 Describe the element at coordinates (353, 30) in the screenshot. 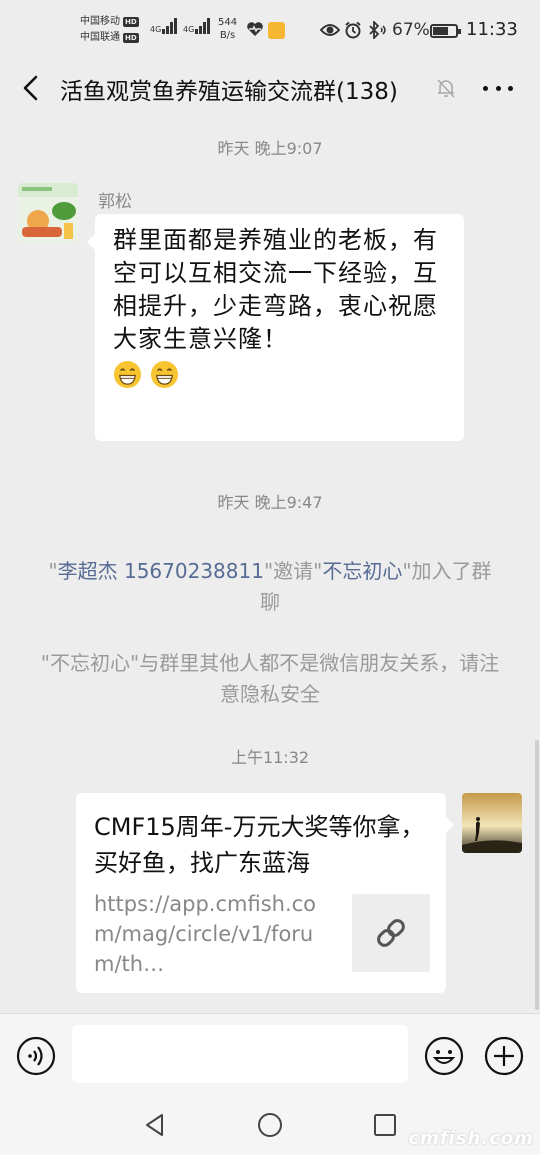

I see `alarm-icon` at that location.